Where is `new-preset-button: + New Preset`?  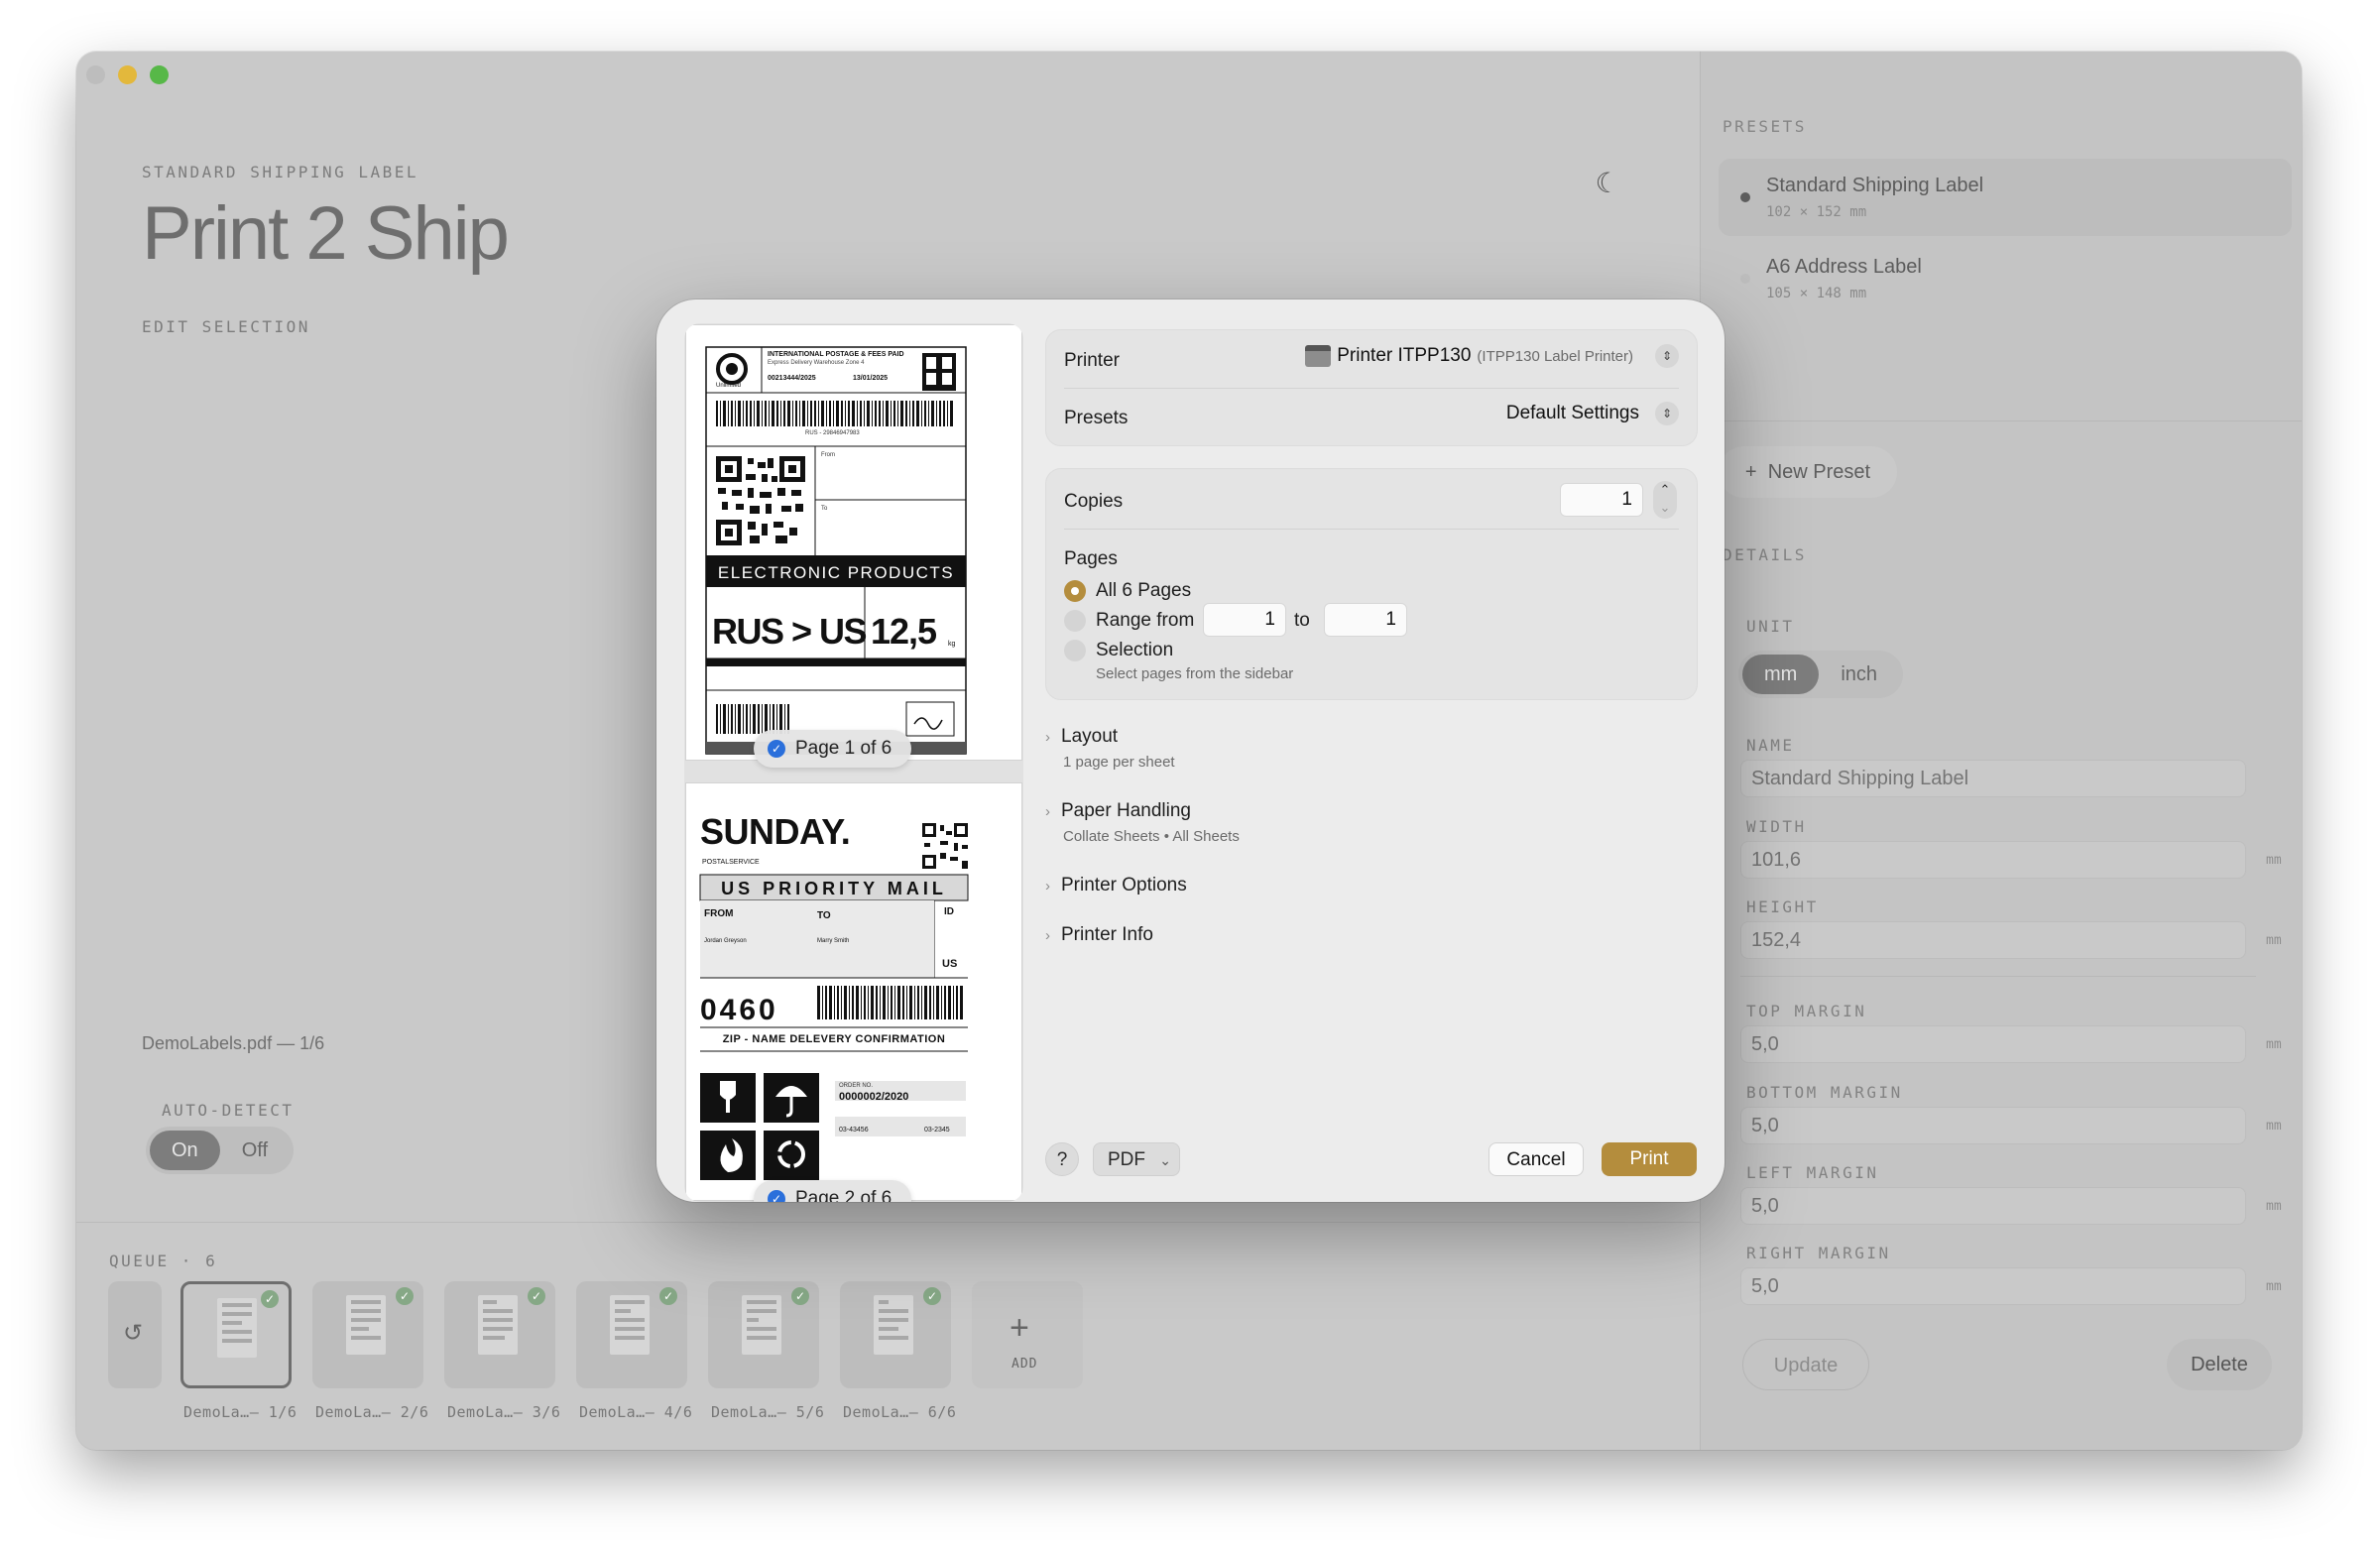 new-preset-button: + New Preset is located at coordinates (1808, 472).